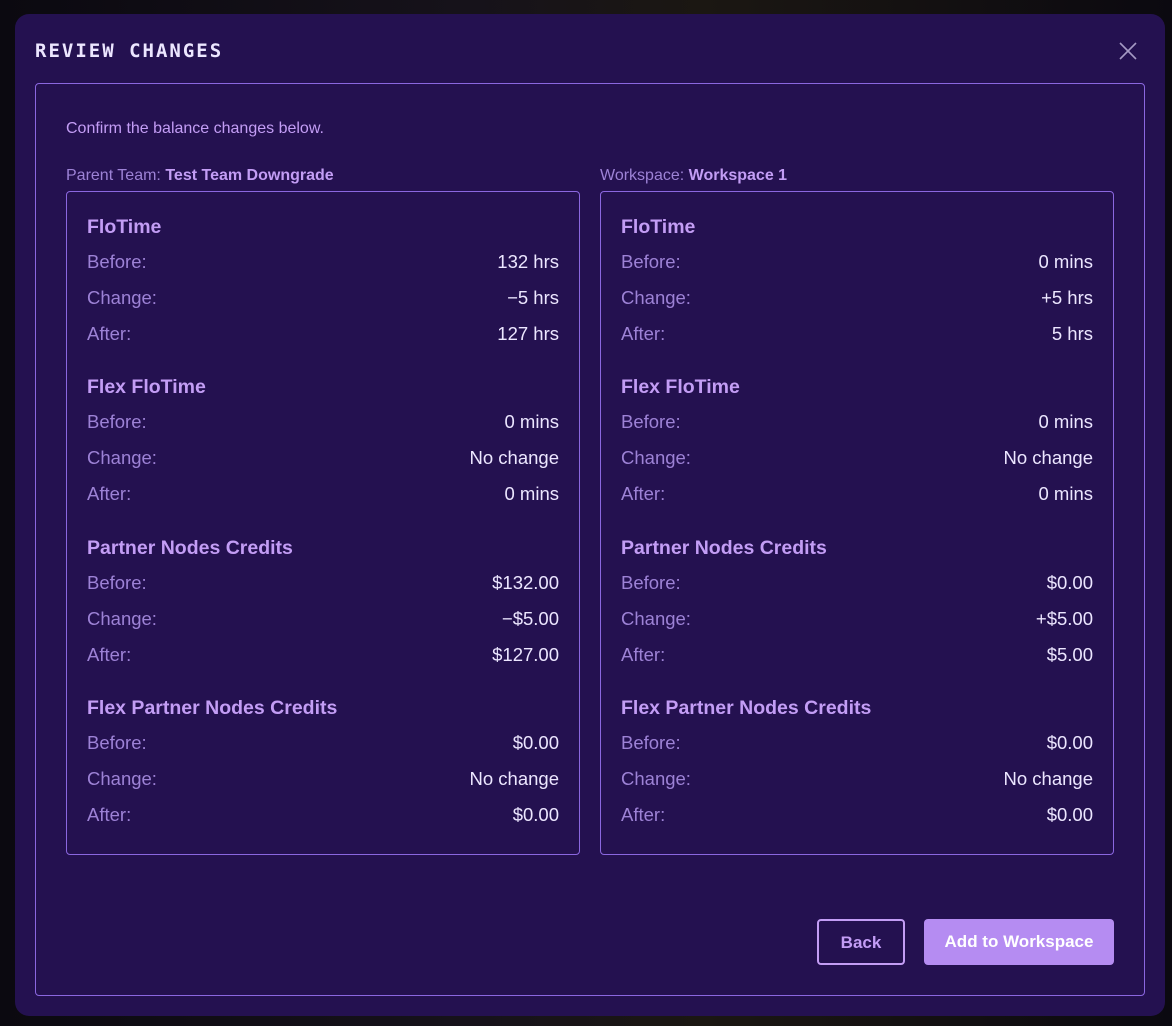  Describe the element at coordinates (1064, 618) in the screenshot. I see `row-value: +$5.00` at that location.